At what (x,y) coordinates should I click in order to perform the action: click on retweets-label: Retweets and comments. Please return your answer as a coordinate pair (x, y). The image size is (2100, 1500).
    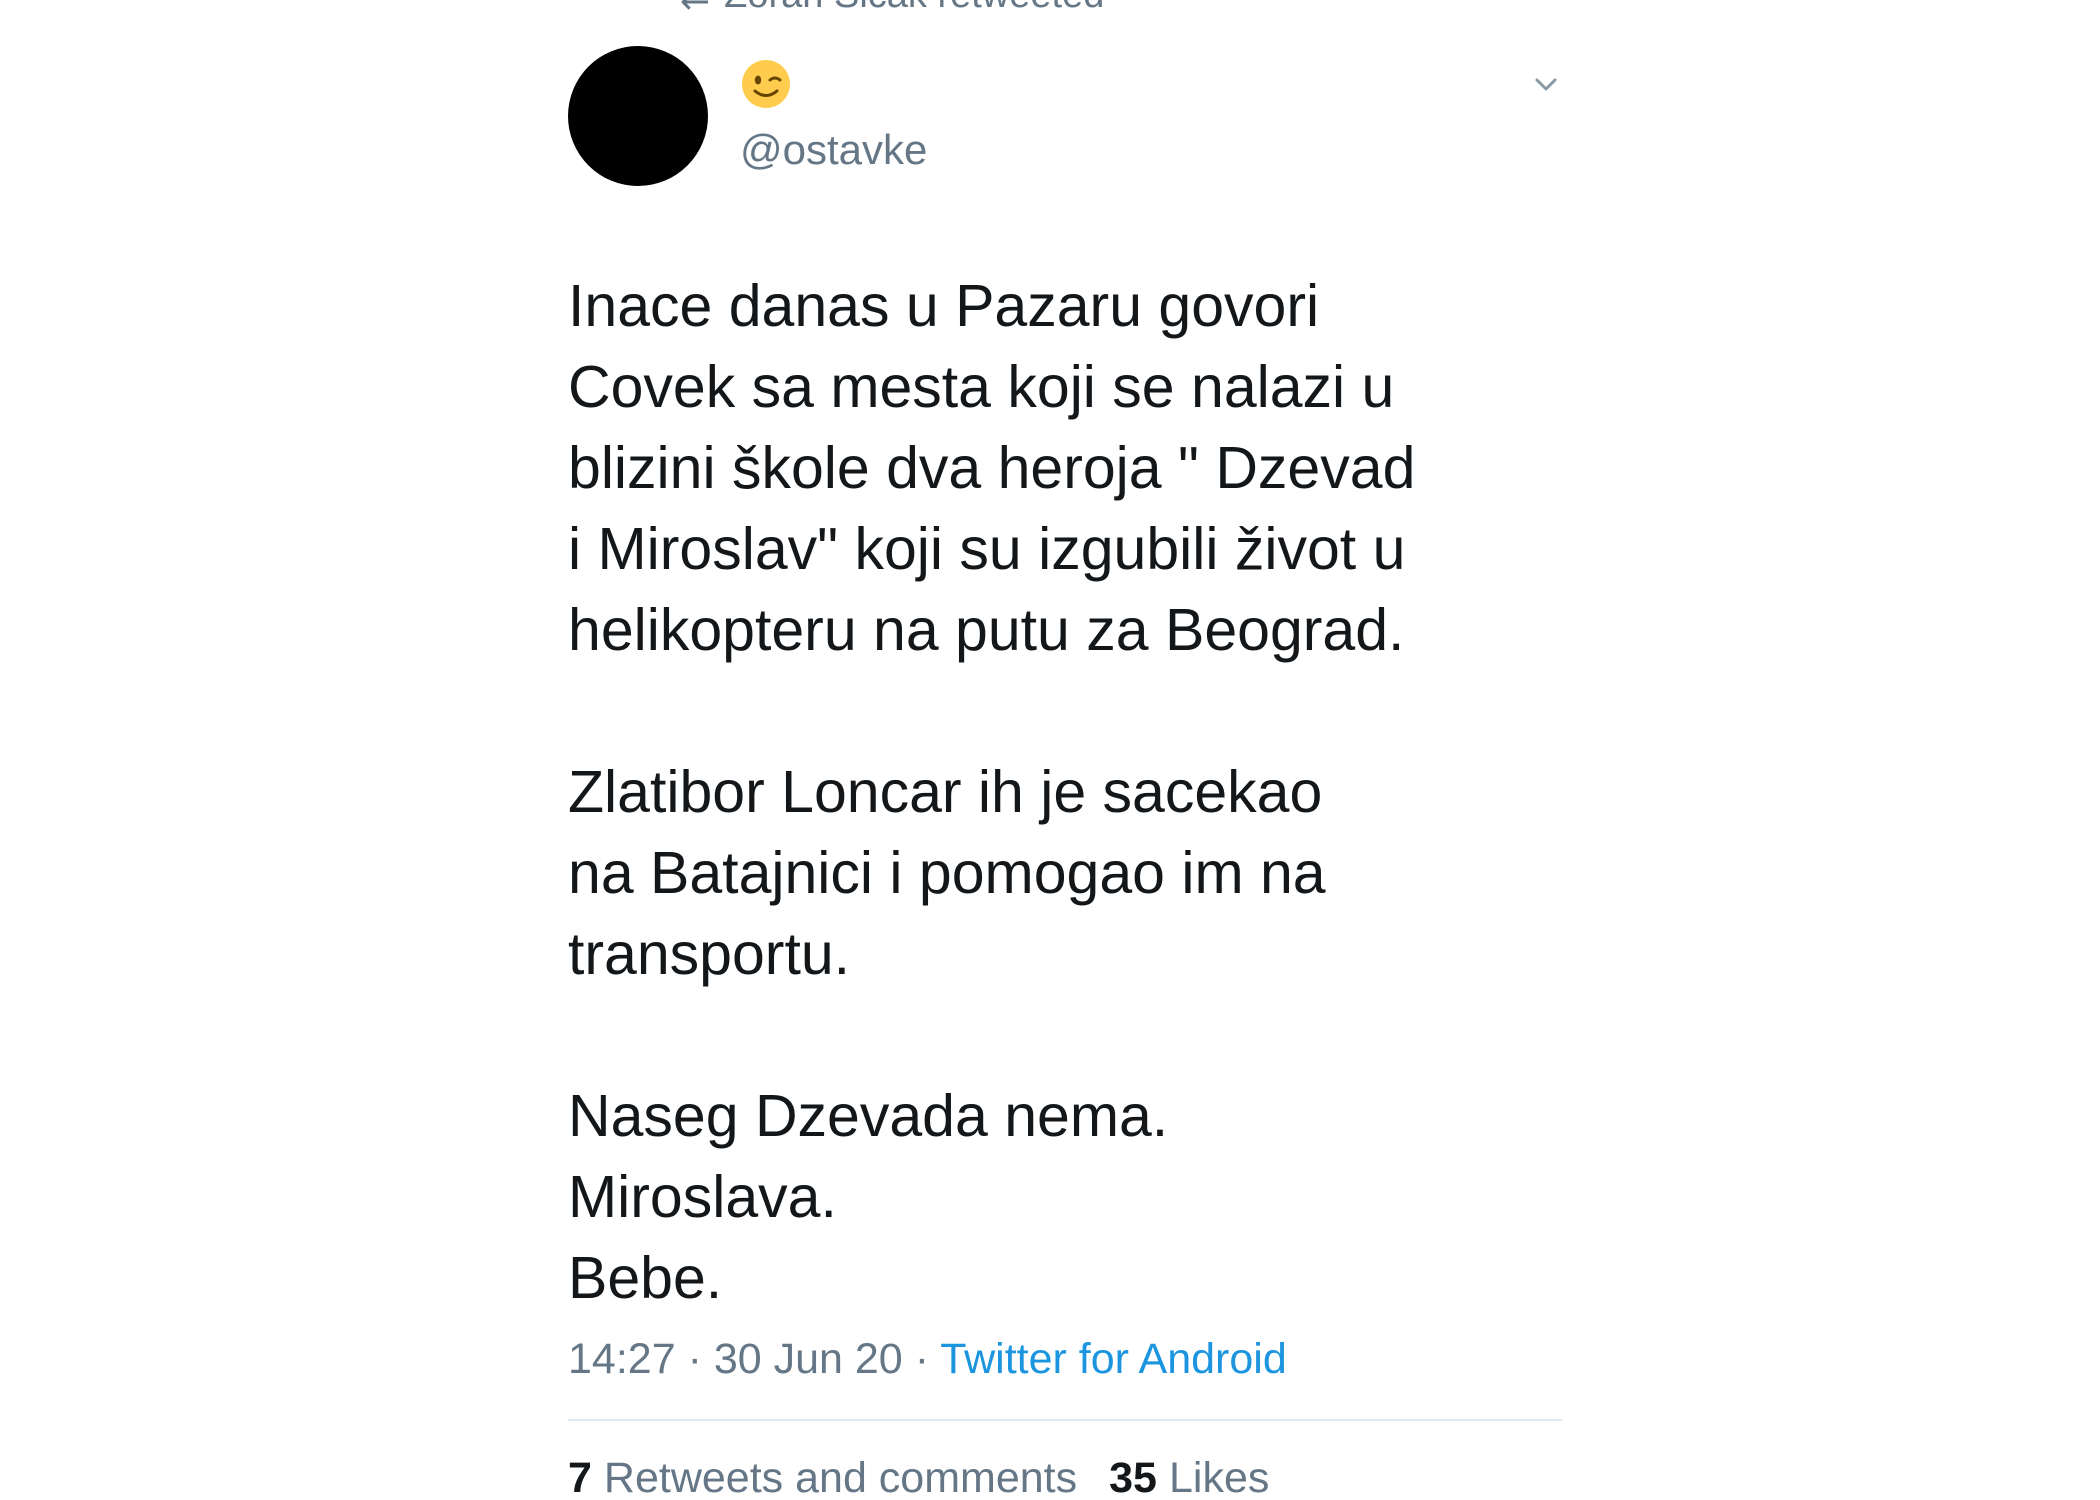
    Looking at the image, I should click on (840, 1477).